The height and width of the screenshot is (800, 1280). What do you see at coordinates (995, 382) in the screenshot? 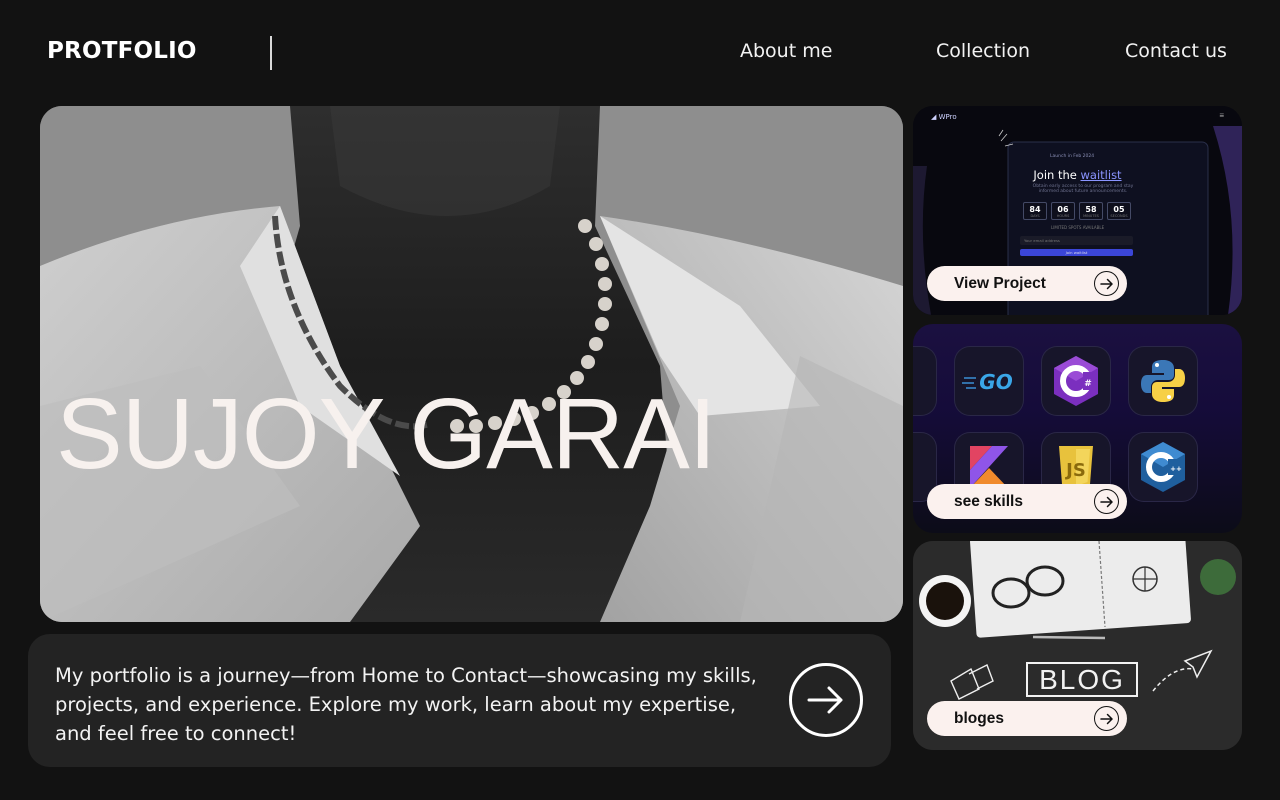
I see `svg-text: GO` at bounding box center [995, 382].